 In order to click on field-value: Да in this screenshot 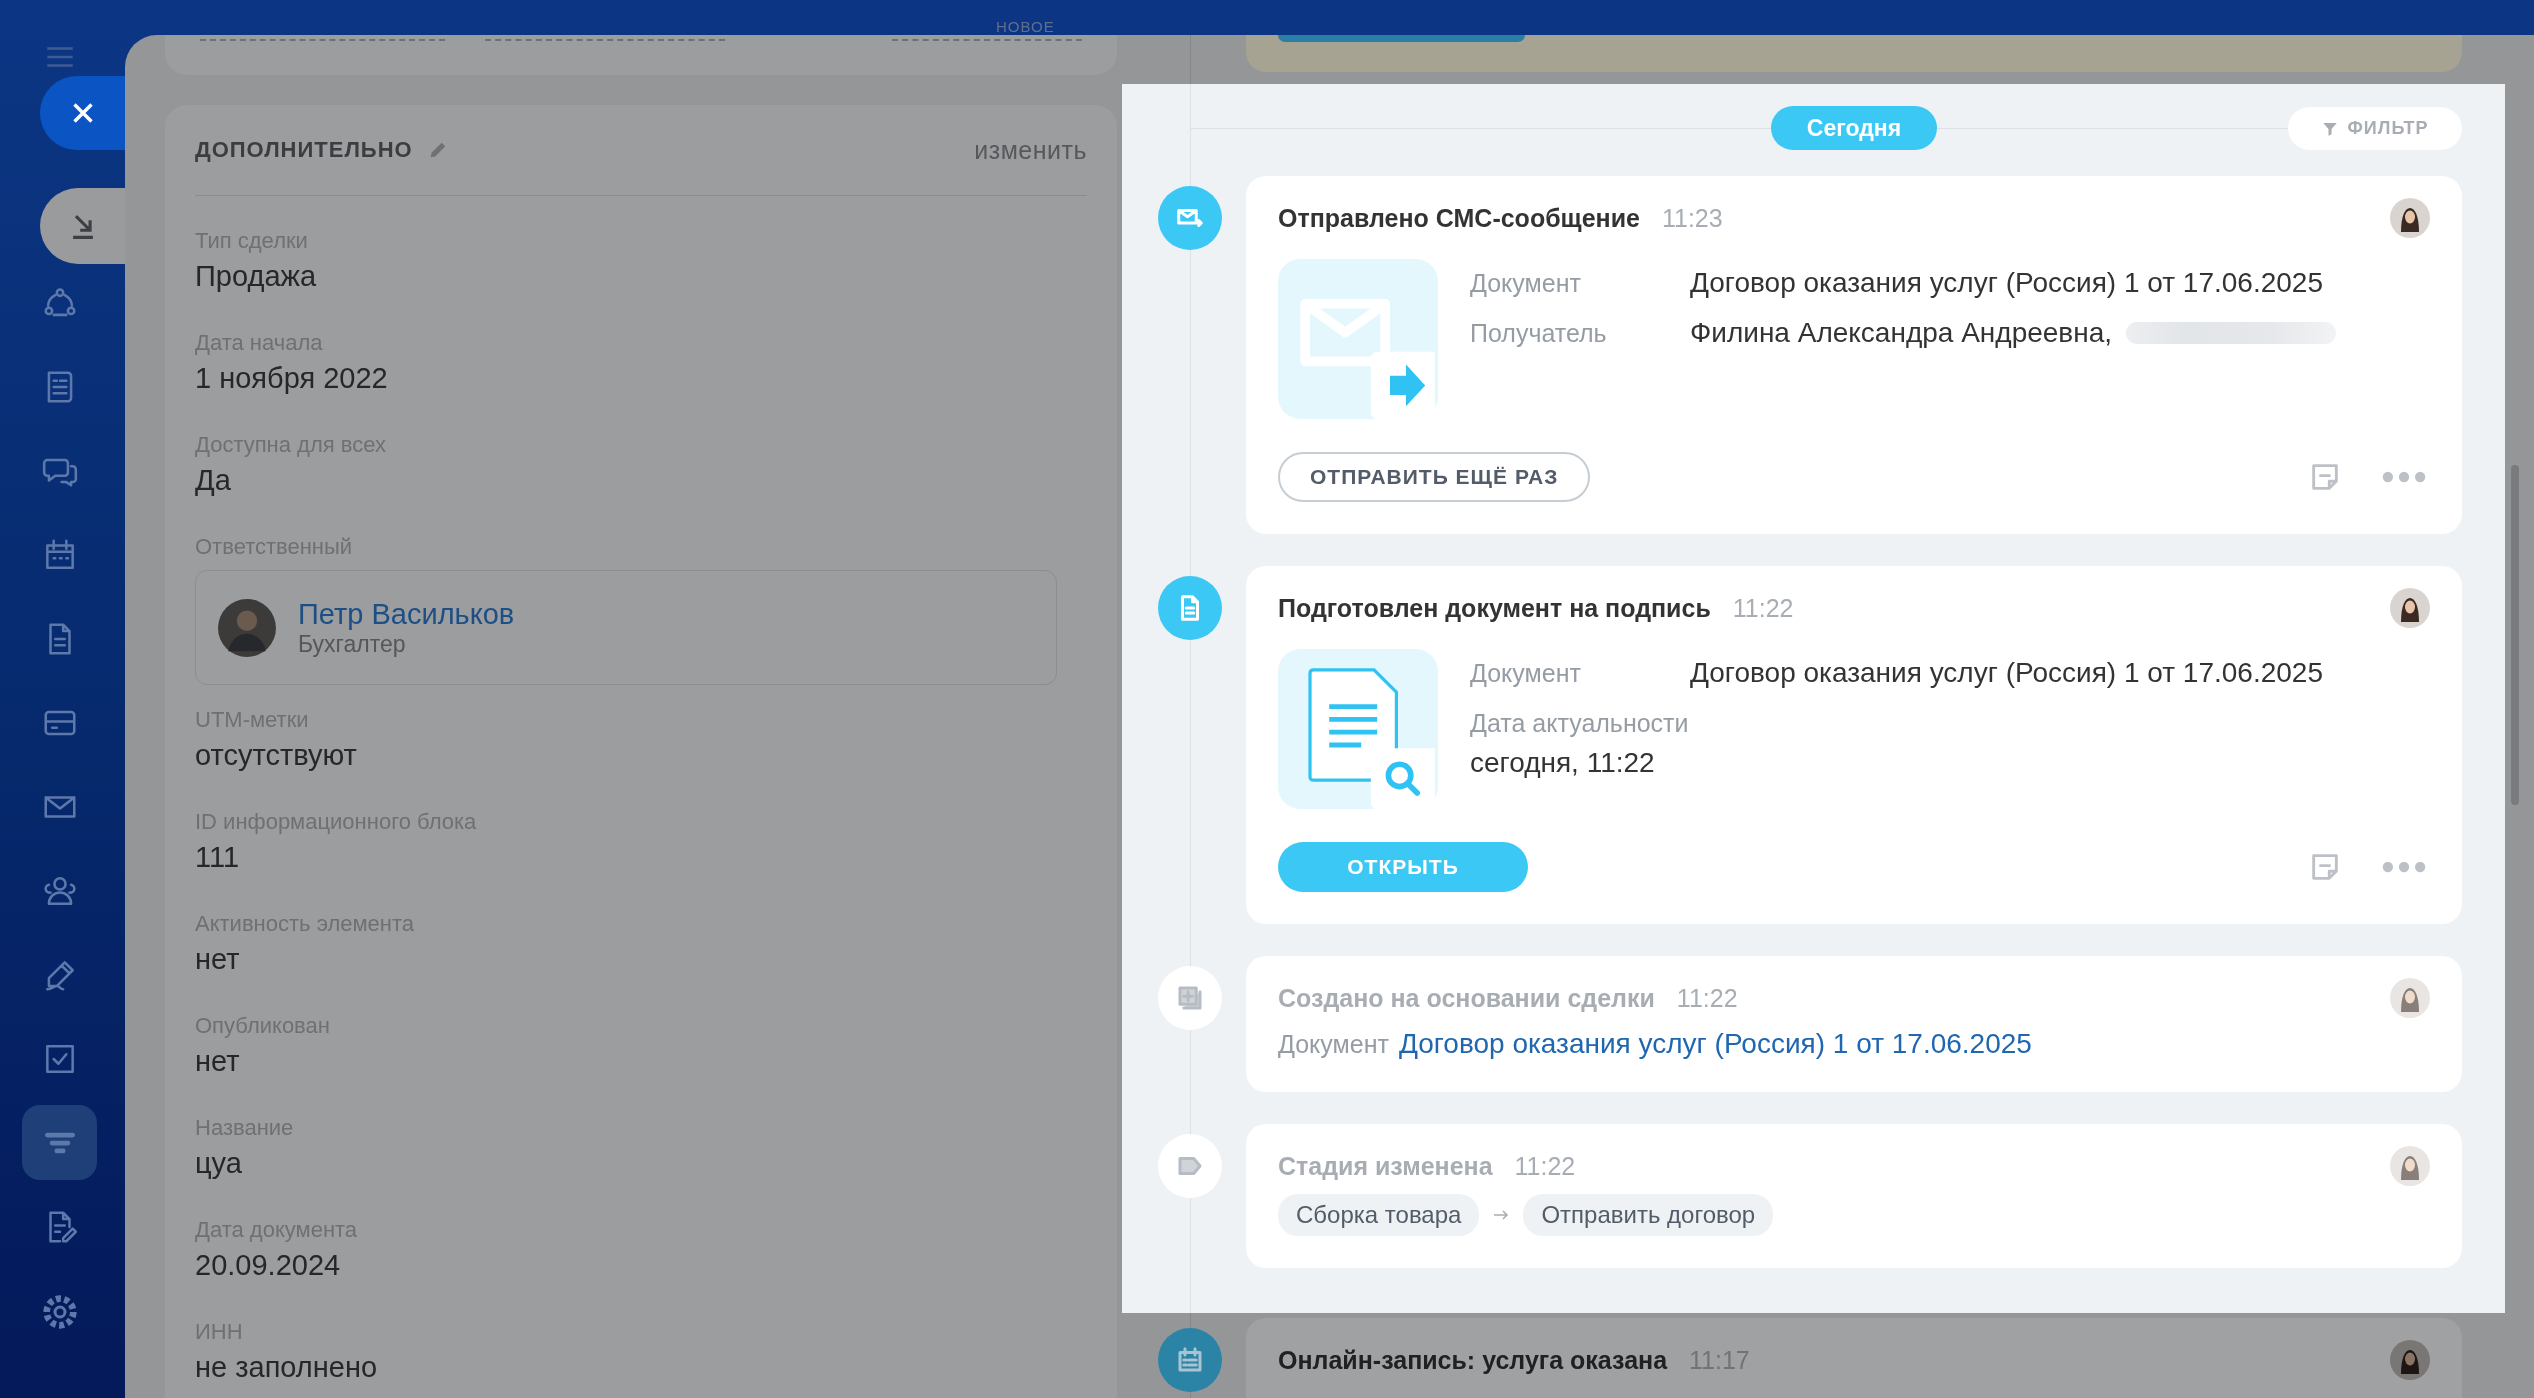, I will do `click(213, 480)`.